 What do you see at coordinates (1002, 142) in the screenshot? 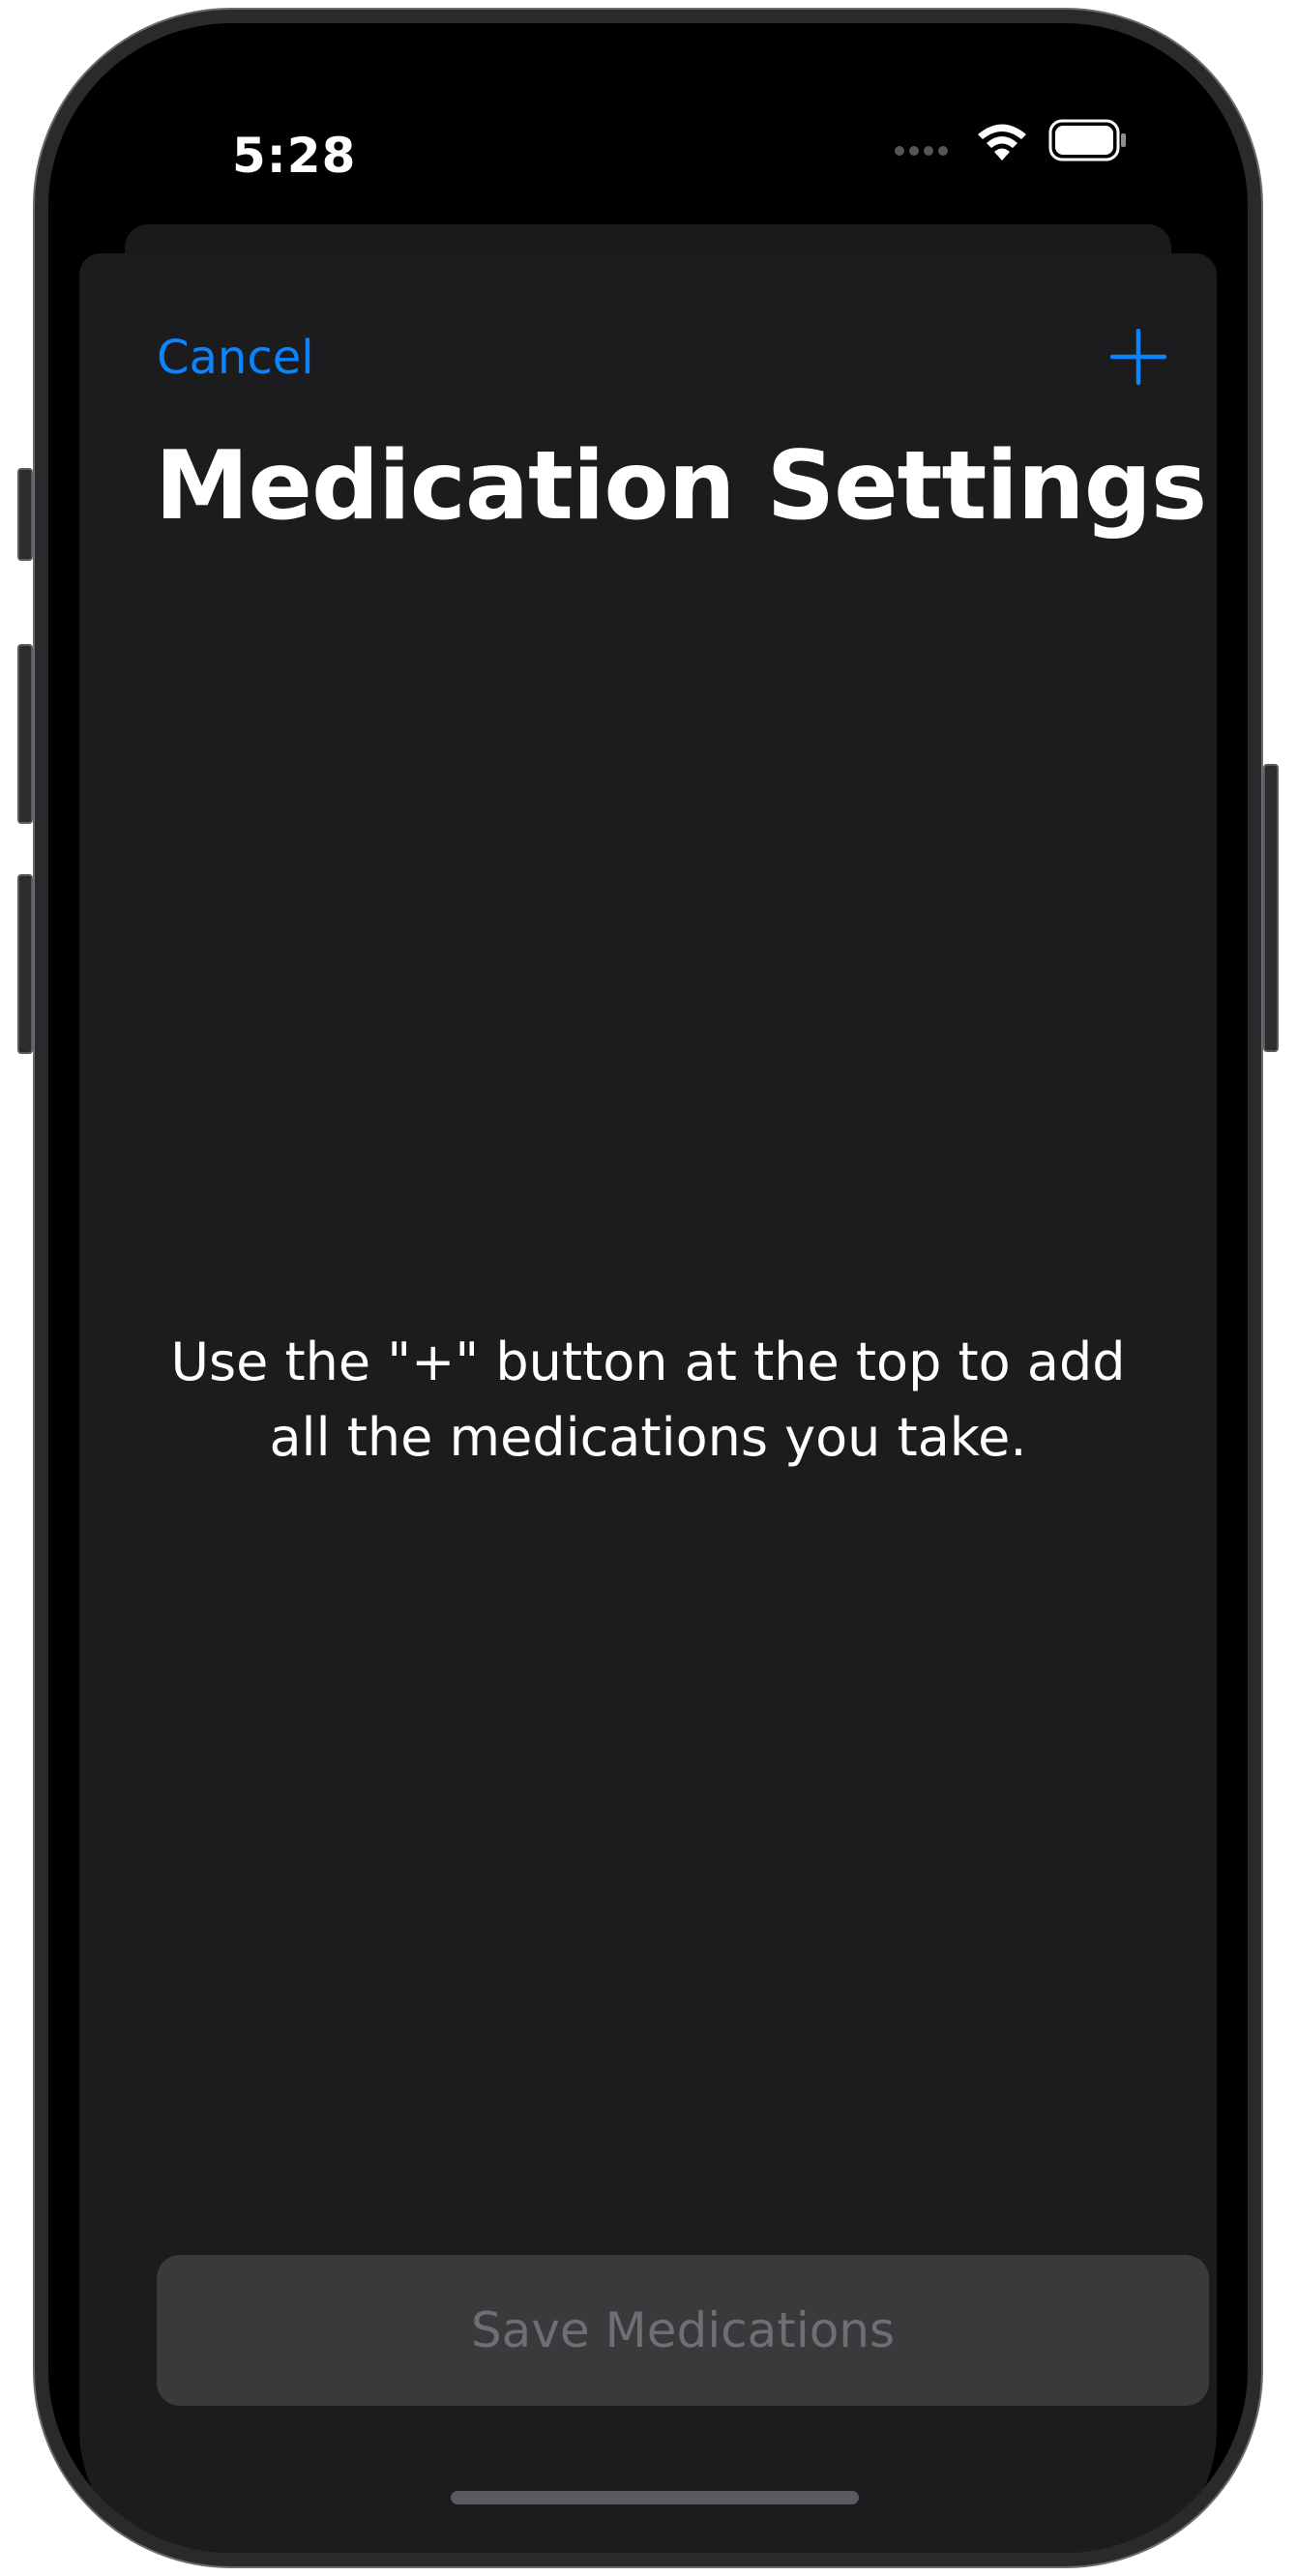
I see `wifi-icon` at bounding box center [1002, 142].